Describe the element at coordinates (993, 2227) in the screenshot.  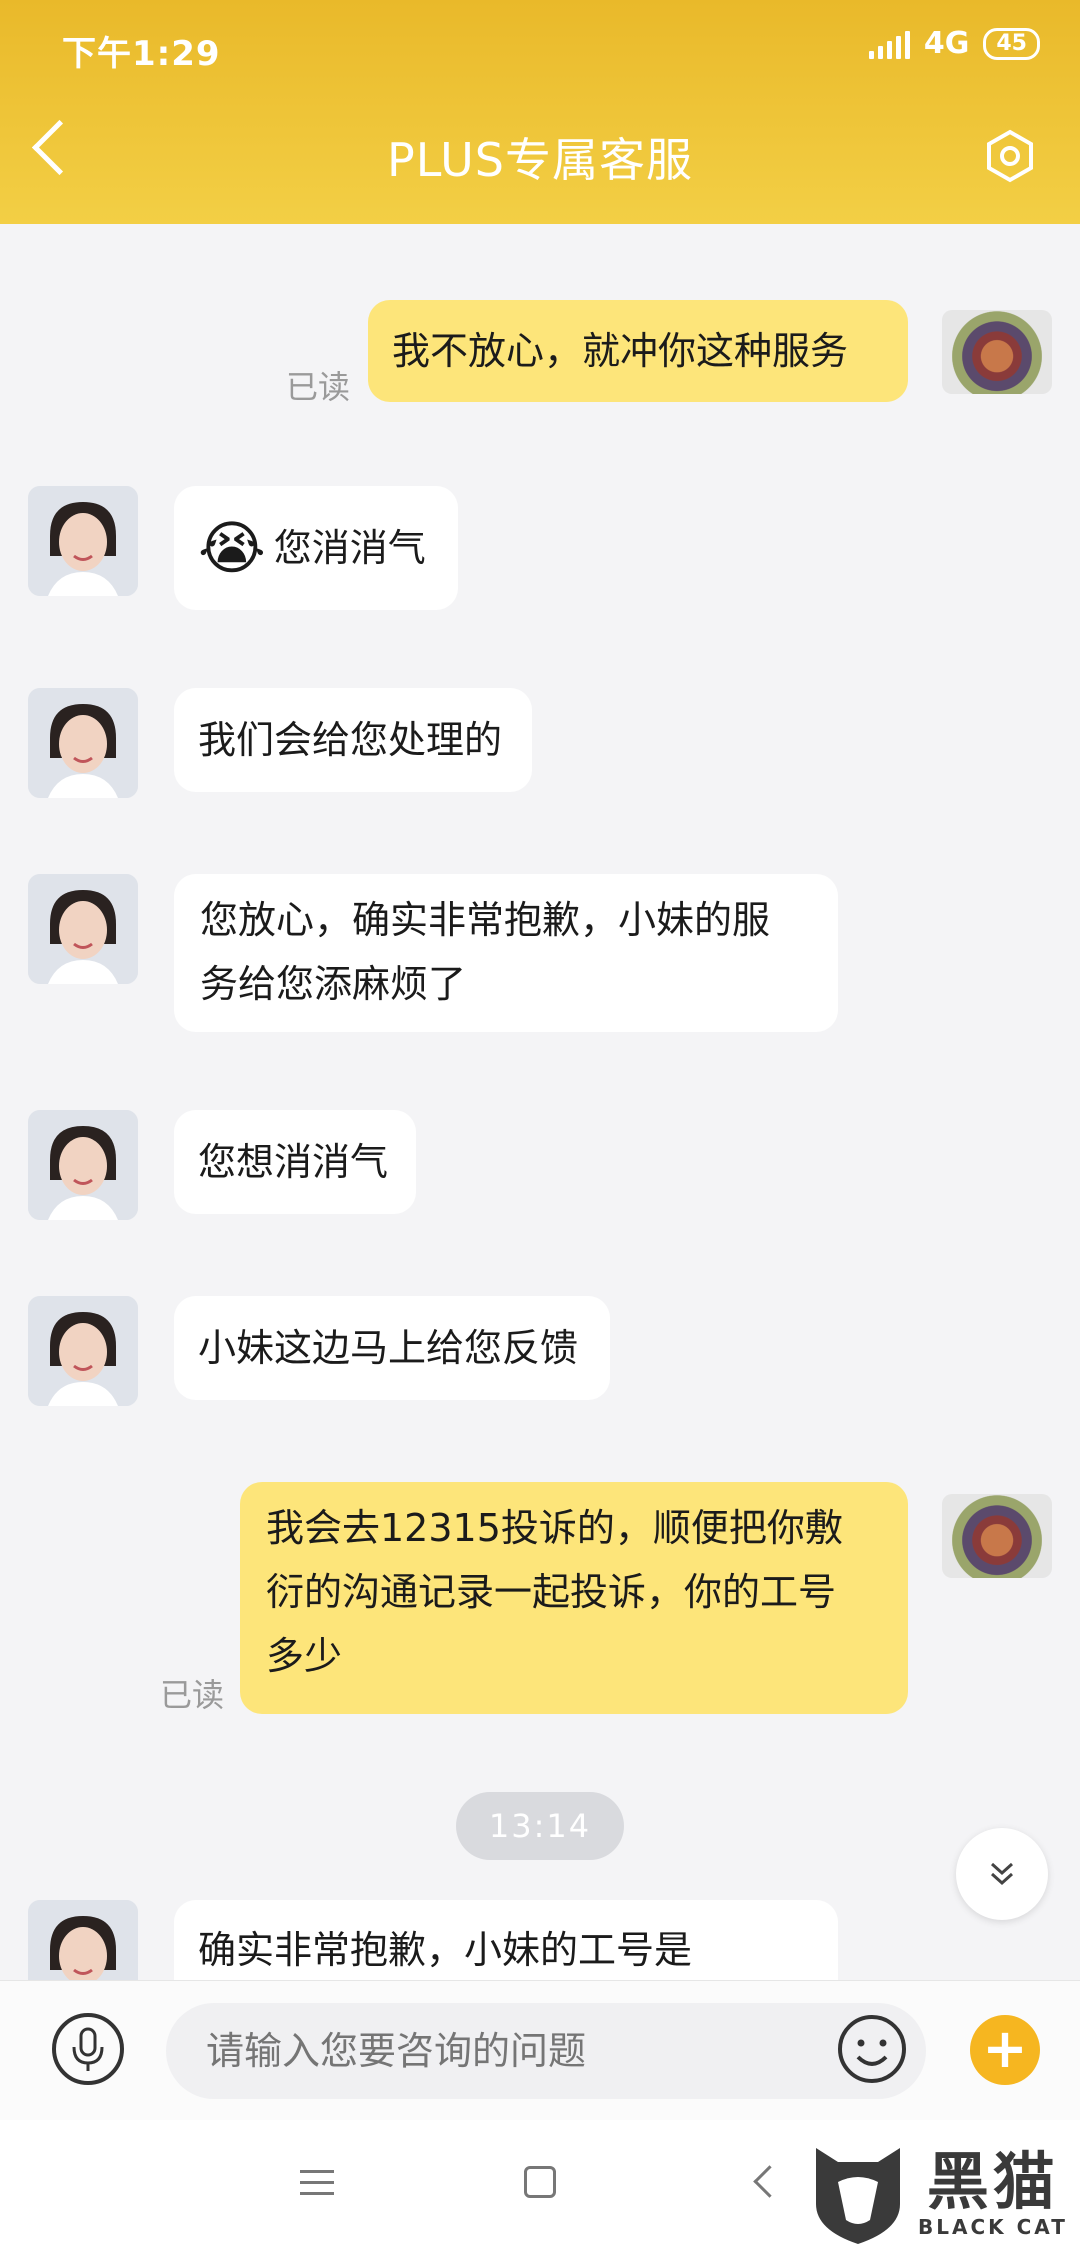
I see `watermark-english: BLACK CAT` at that location.